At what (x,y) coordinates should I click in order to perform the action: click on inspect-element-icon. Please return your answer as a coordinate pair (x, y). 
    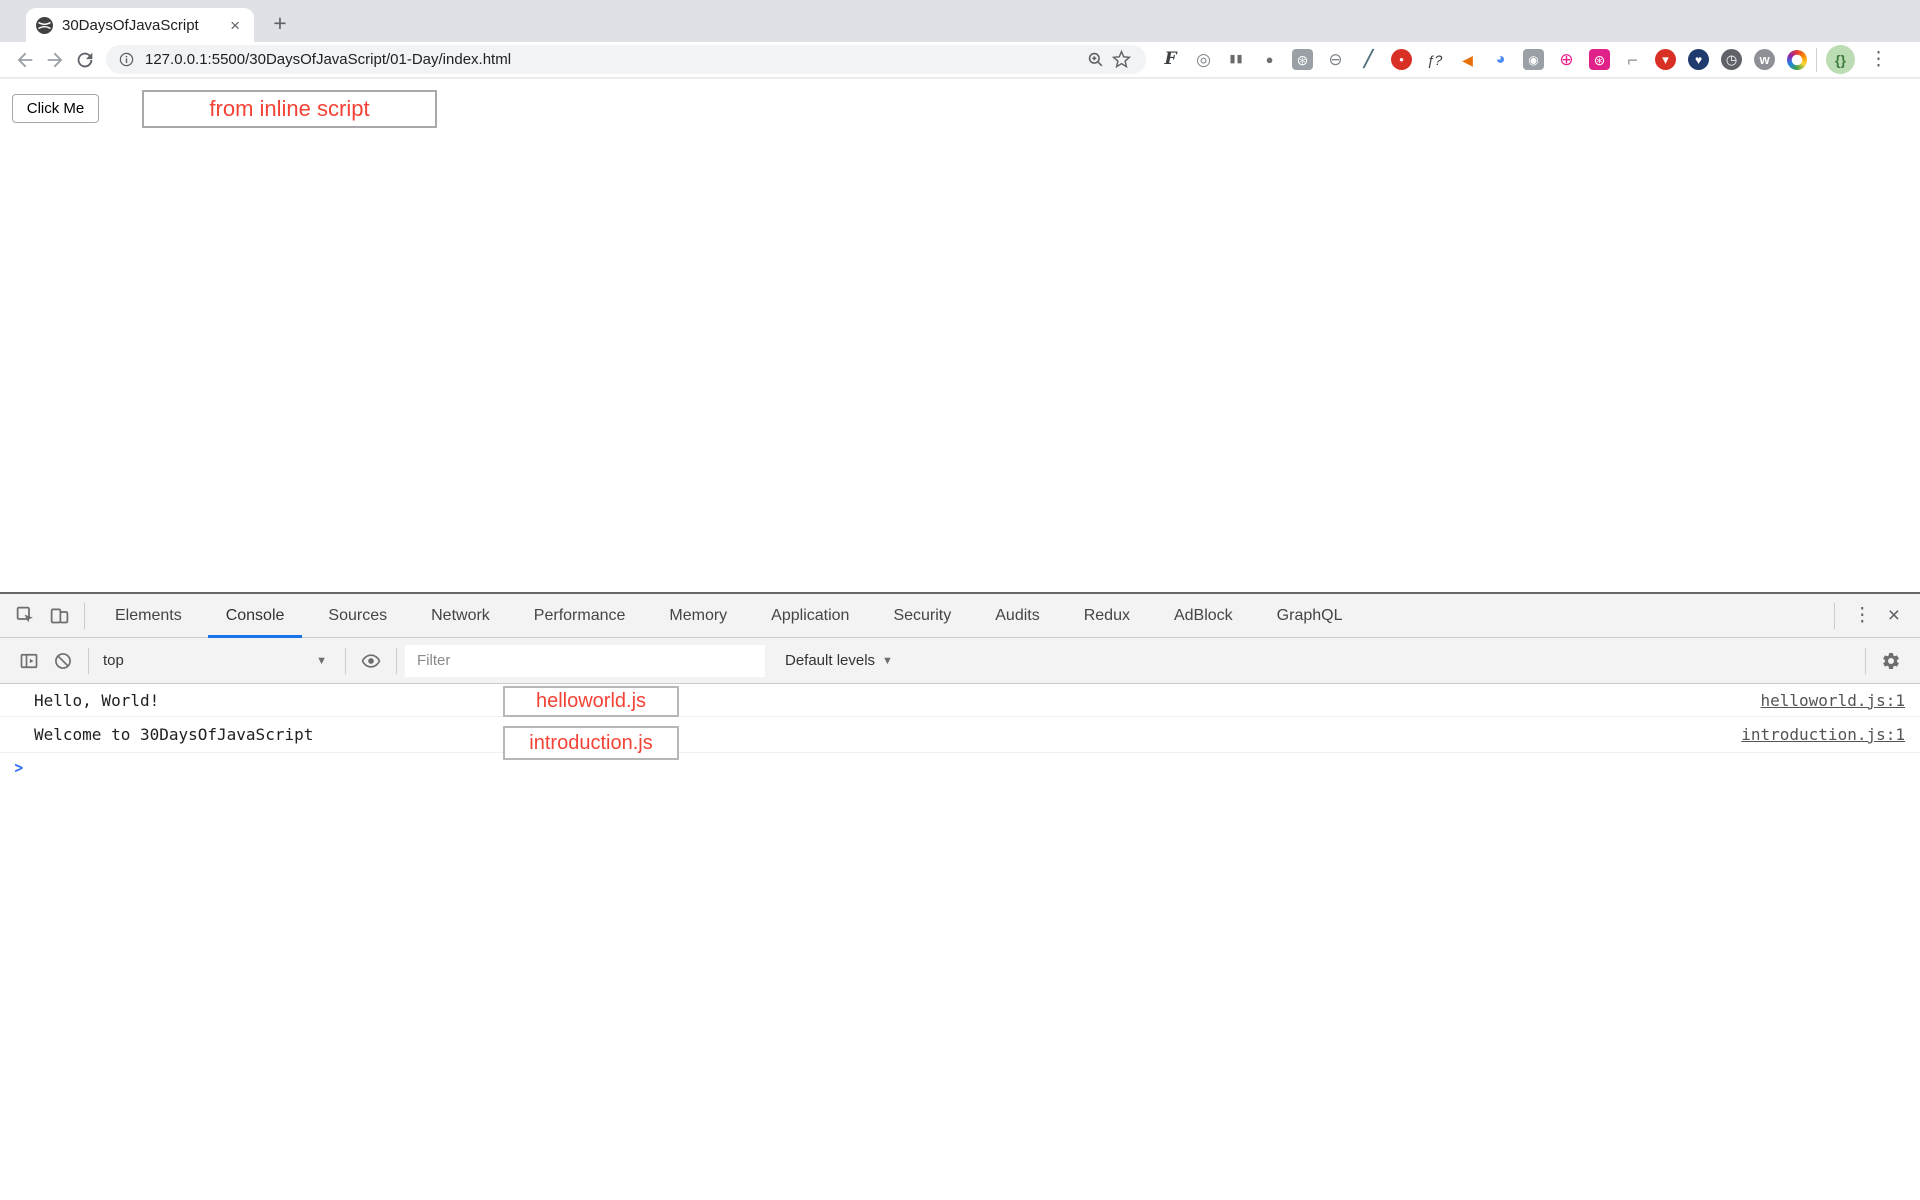
    Looking at the image, I should click on (25, 616).